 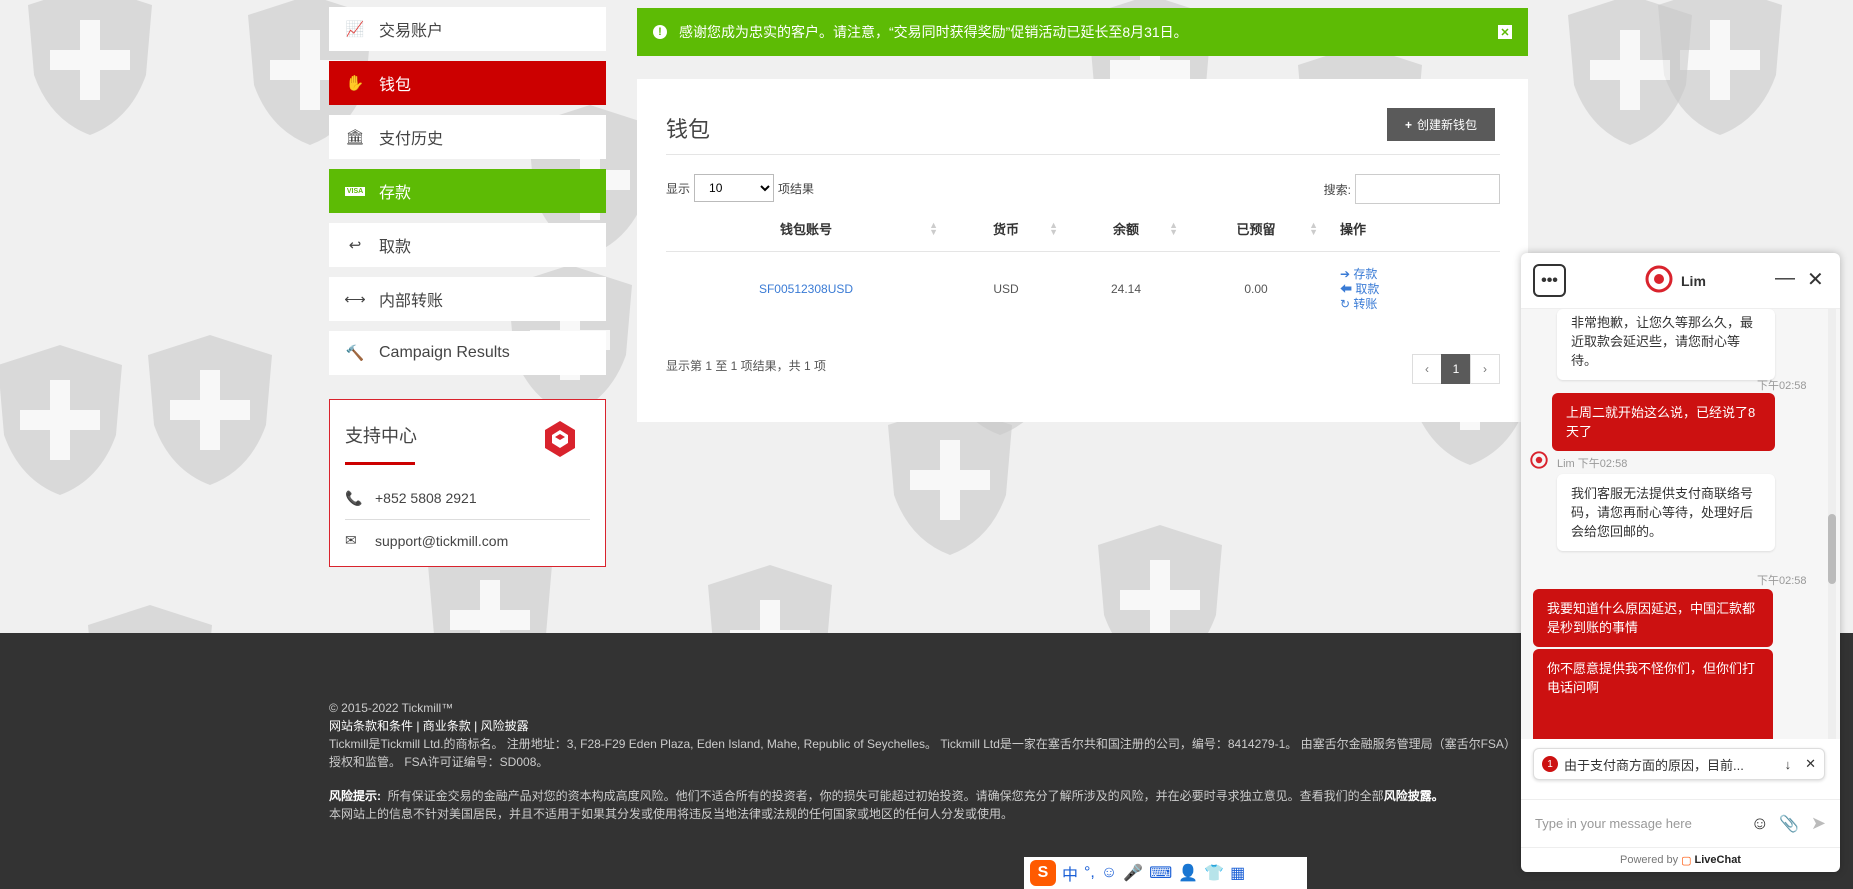 I want to click on ime-chinese-mode: 中, so click(x=1070, y=873).